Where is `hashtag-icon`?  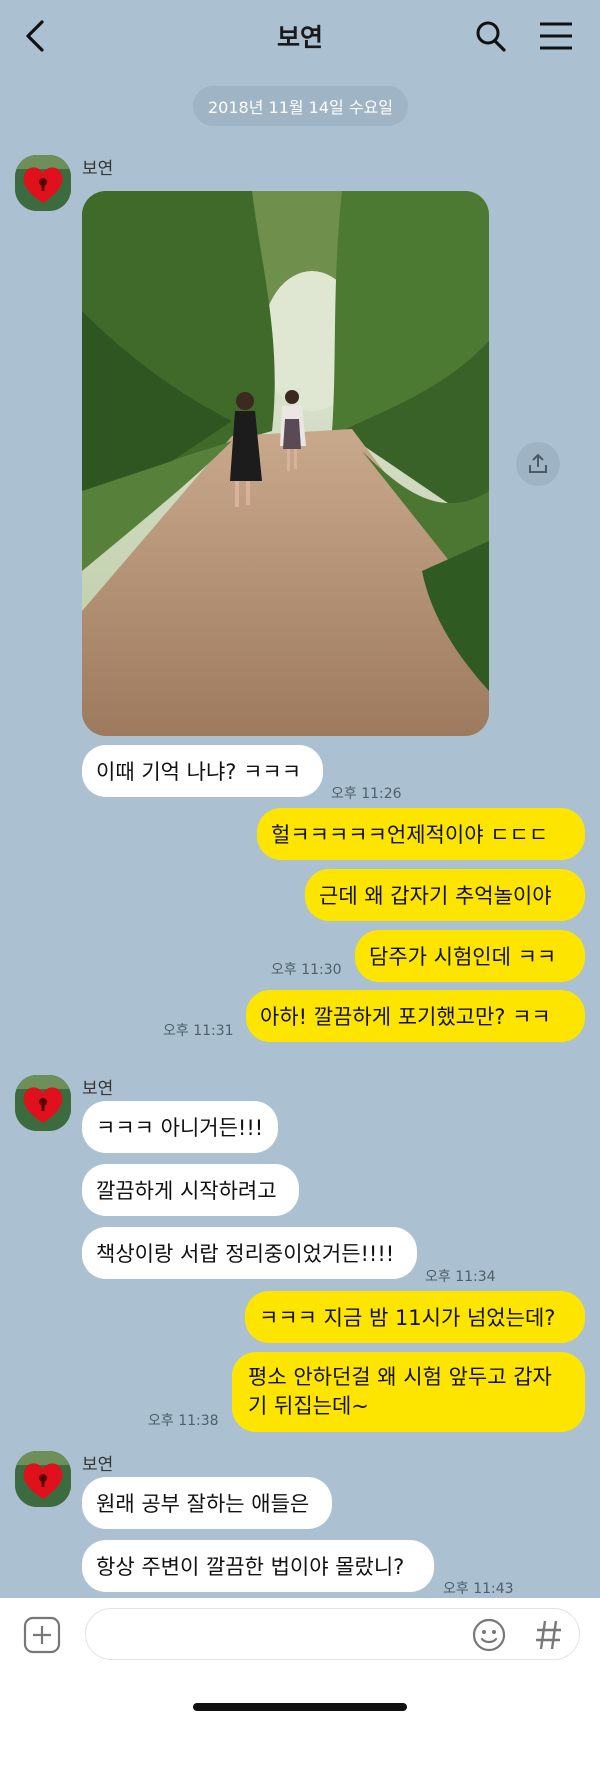
hashtag-icon is located at coordinates (548, 1635).